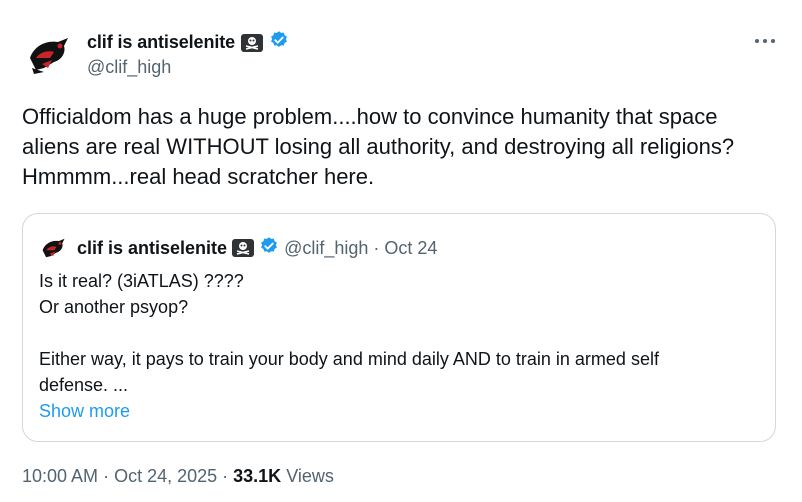 This screenshot has width=802, height=502. I want to click on quoted-author-name: clif is antiselenite, so click(152, 247).